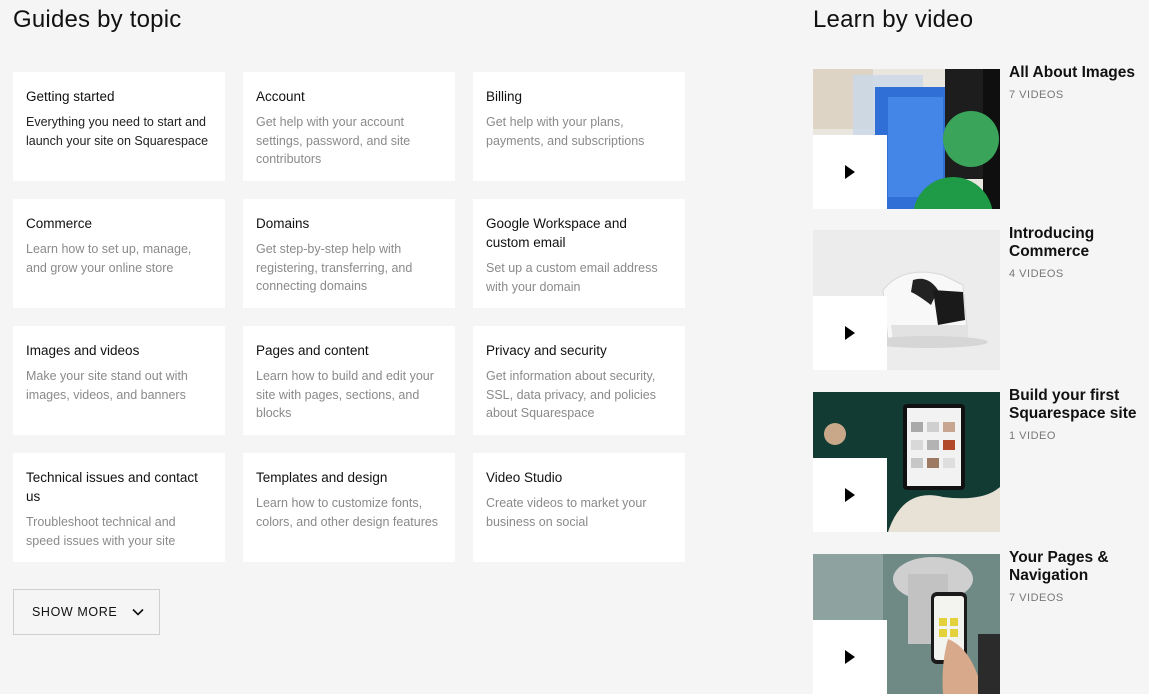 This screenshot has height=694, width=1149. I want to click on guide-card-title: Images and videos, so click(83, 350).